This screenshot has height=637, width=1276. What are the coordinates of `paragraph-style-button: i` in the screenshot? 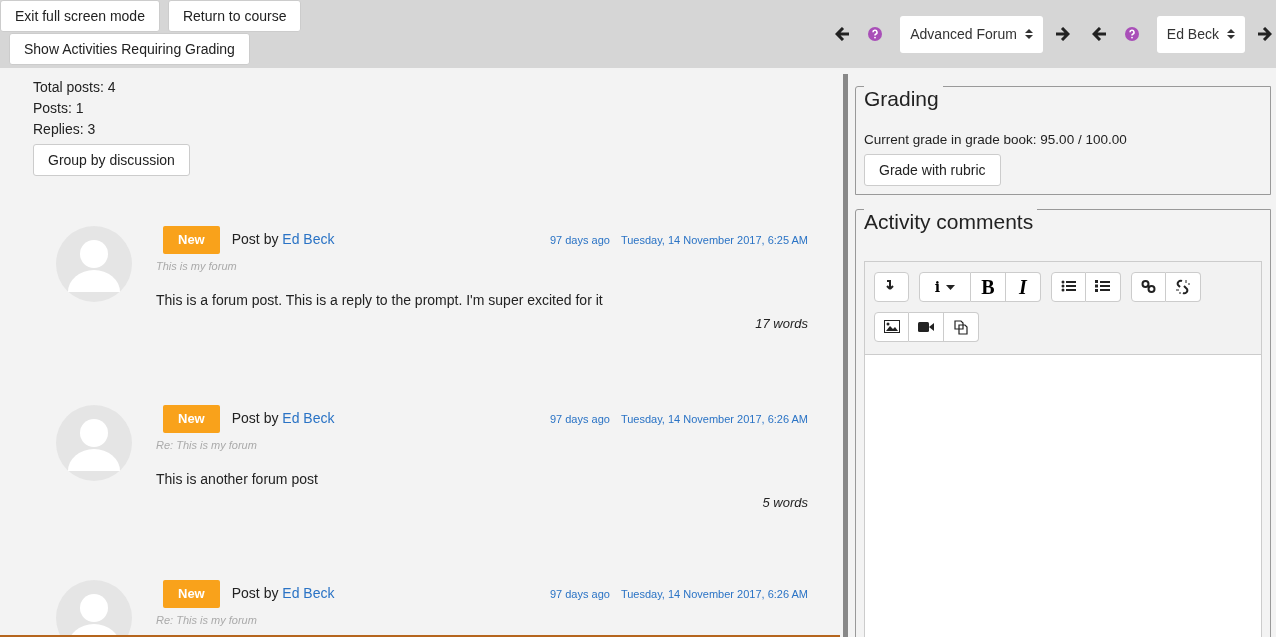 It's located at (945, 287).